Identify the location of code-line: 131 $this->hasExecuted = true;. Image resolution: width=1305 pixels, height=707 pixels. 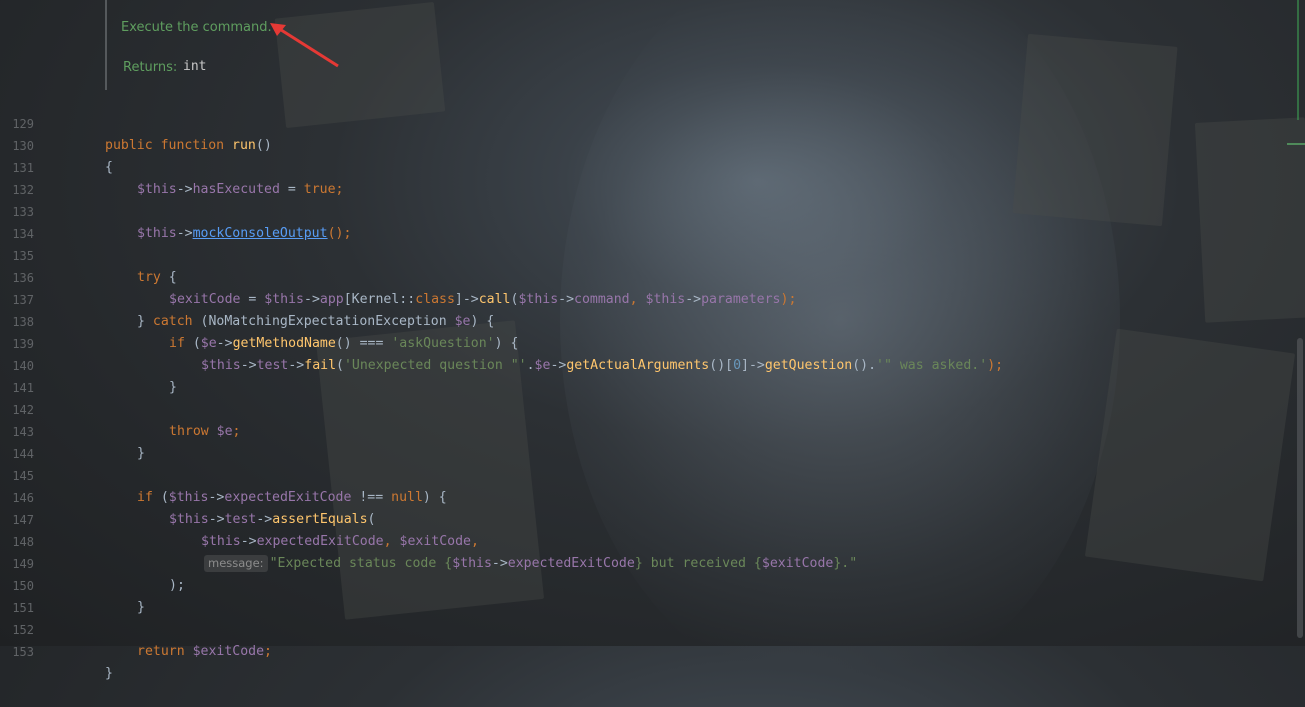
(652, 166).